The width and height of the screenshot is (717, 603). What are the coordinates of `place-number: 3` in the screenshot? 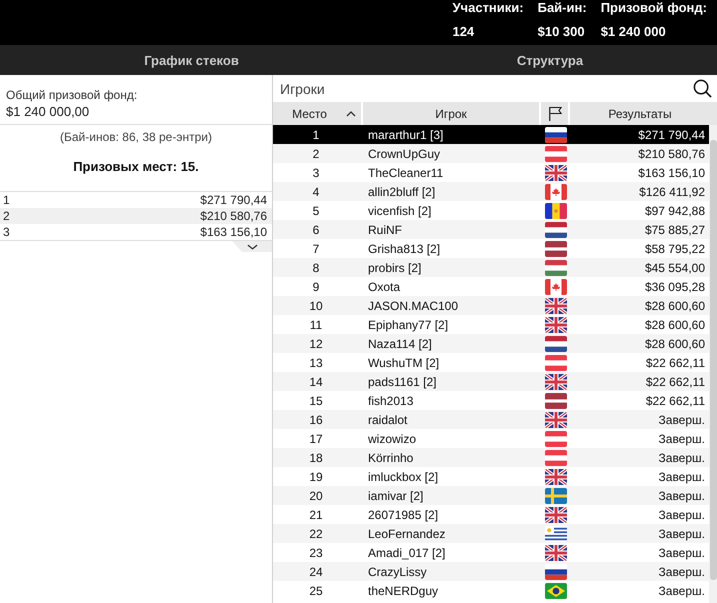 It's located at (316, 173).